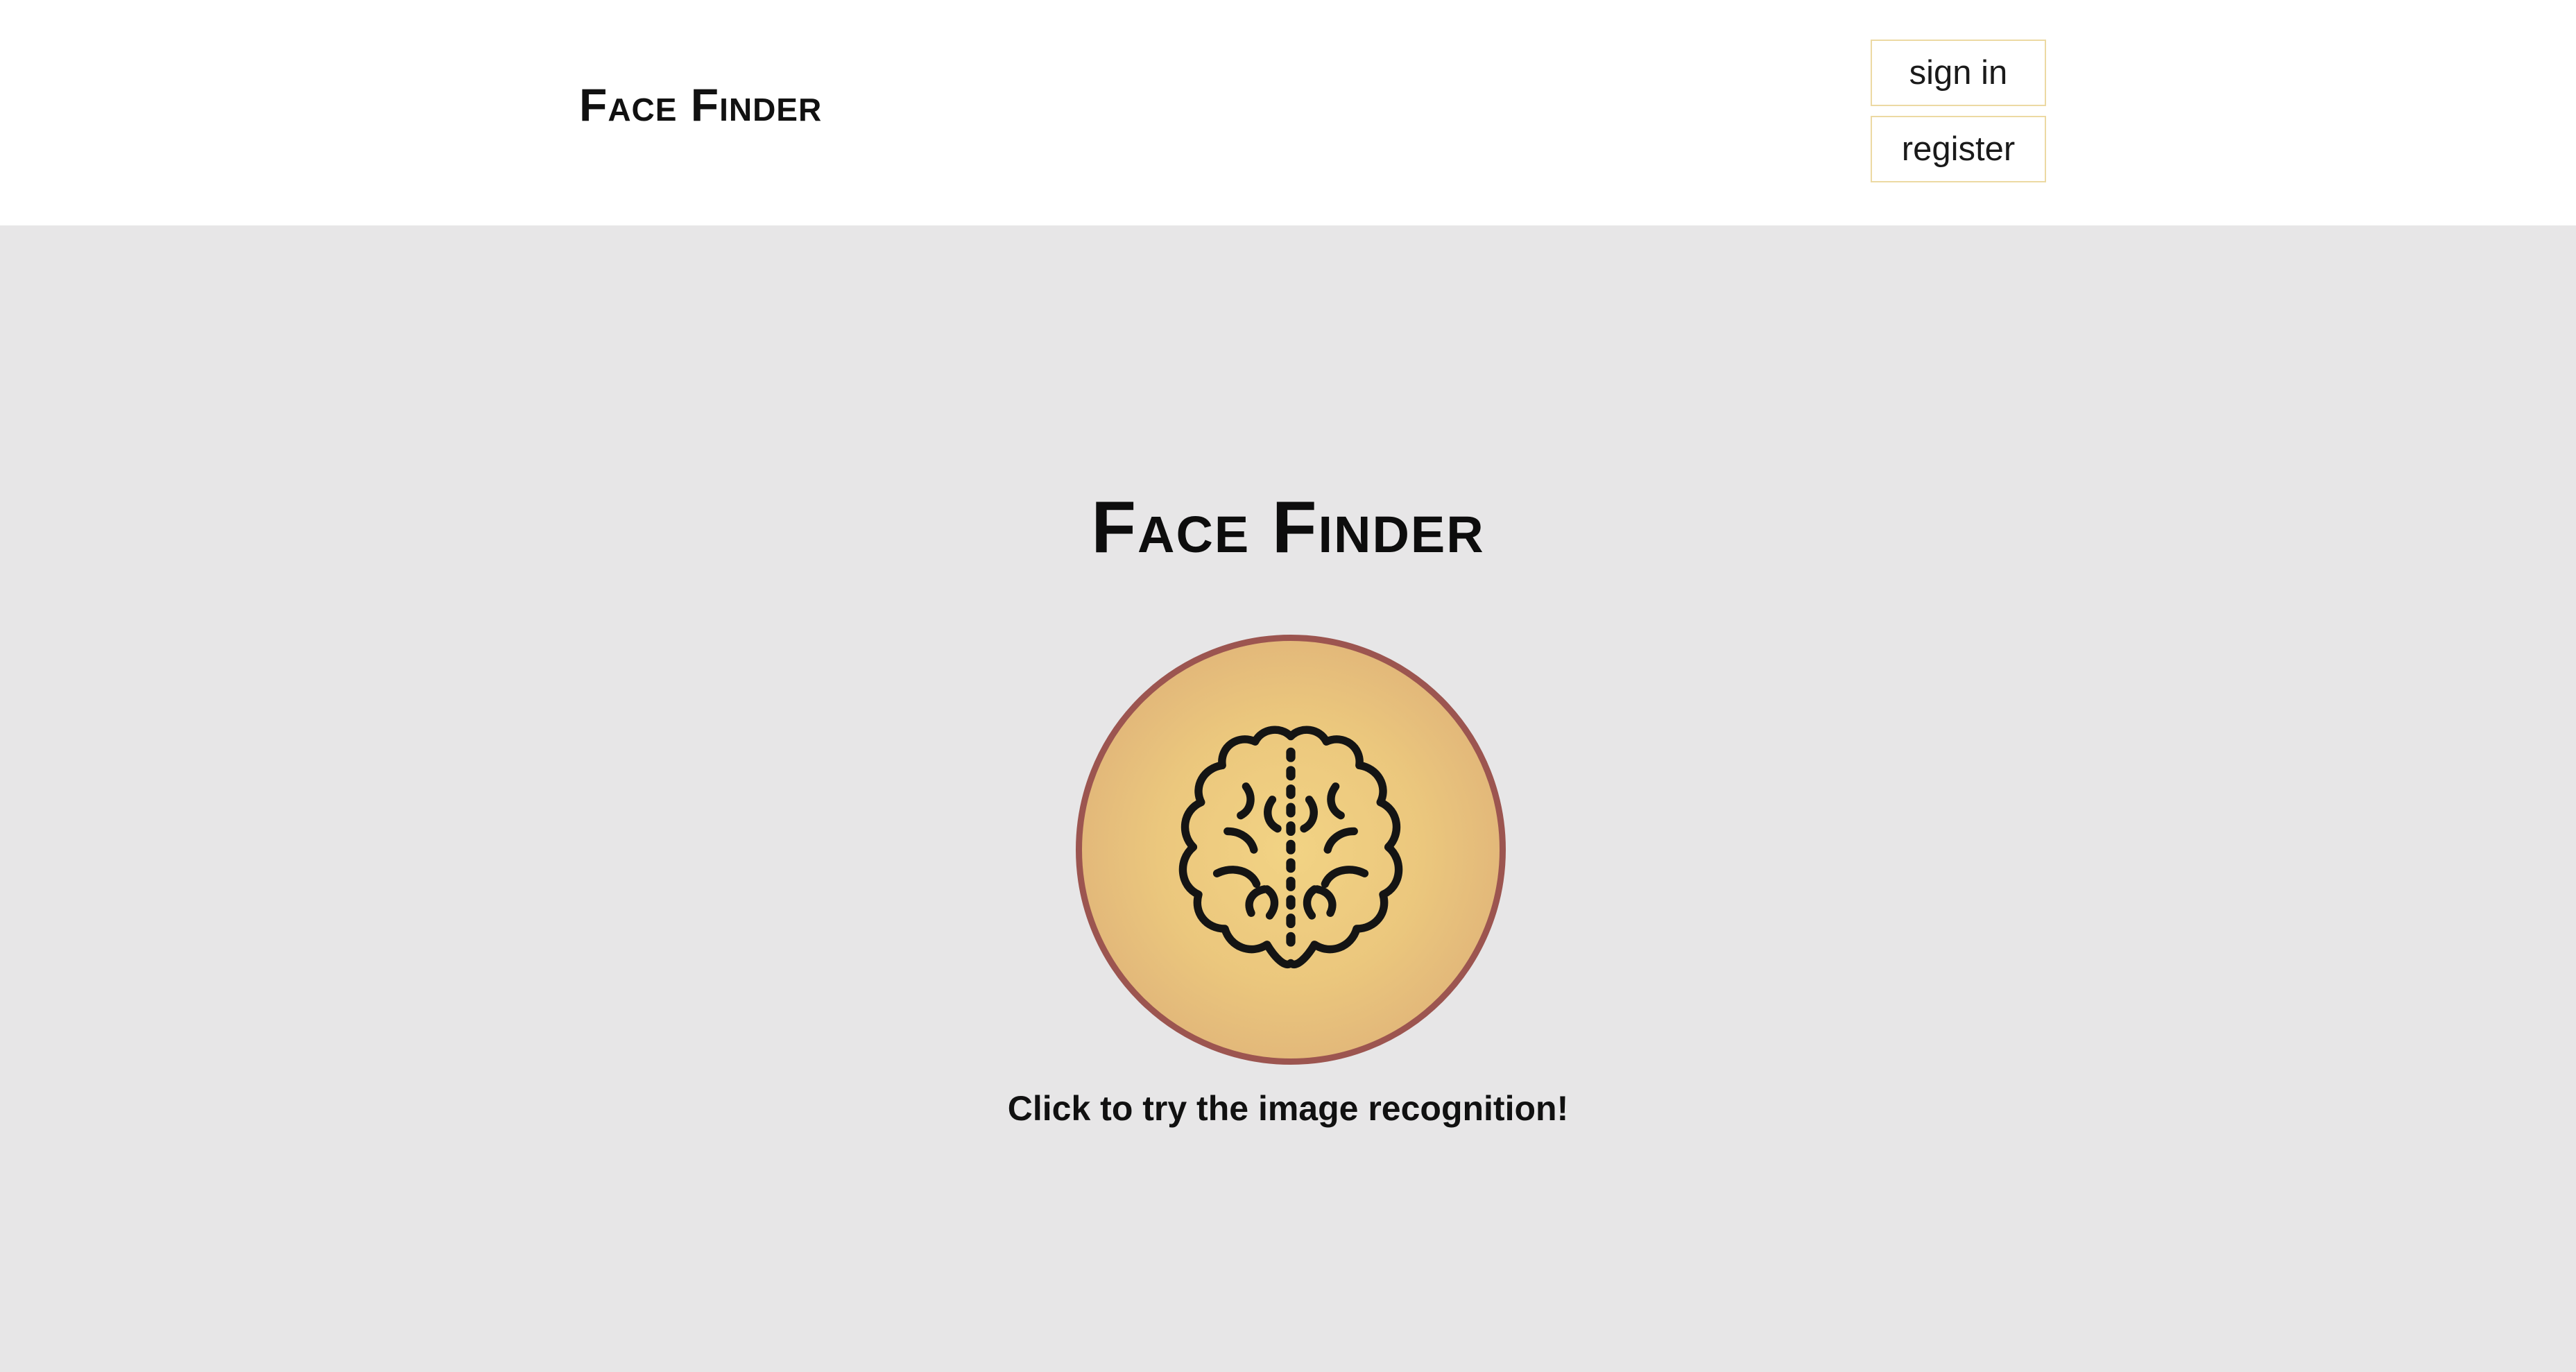 The image size is (2576, 1372). I want to click on register-button: register, so click(1958, 149).